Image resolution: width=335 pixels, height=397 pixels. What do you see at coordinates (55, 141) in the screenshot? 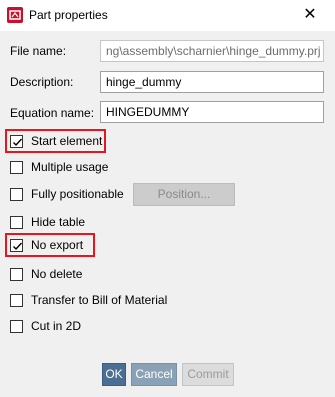
I see `highlight-start-element` at bounding box center [55, 141].